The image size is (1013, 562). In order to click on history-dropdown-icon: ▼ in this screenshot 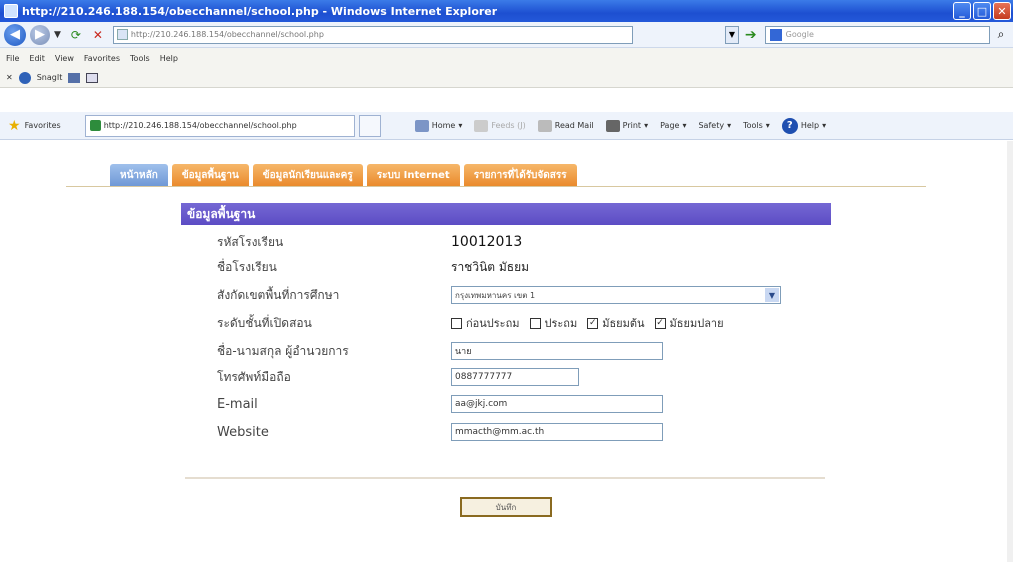, I will do `click(57, 35)`.